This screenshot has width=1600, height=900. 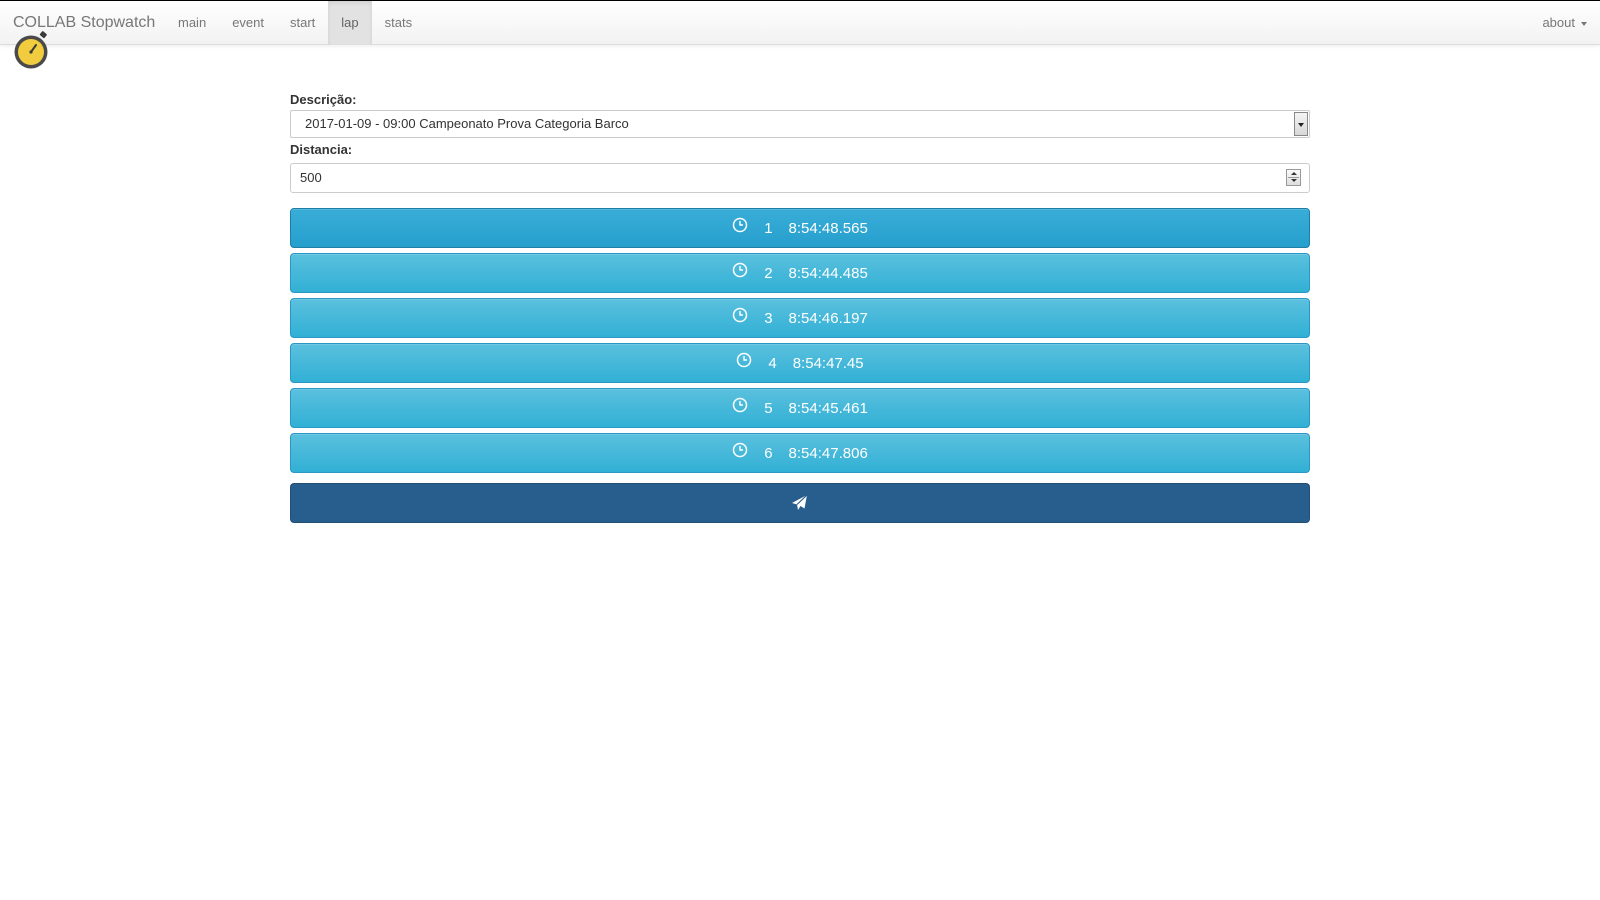 What do you see at coordinates (828, 408) in the screenshot?
I see `lap-time: 8:54:45.461` at bounding box center [828, 408].